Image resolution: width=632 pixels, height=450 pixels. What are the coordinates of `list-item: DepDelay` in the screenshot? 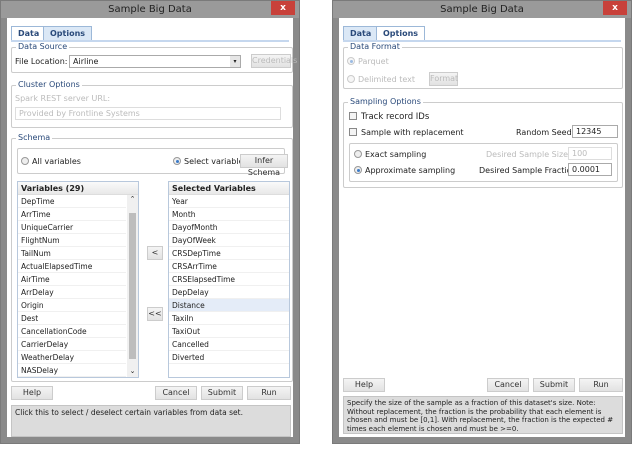 It's located at (229, 292).